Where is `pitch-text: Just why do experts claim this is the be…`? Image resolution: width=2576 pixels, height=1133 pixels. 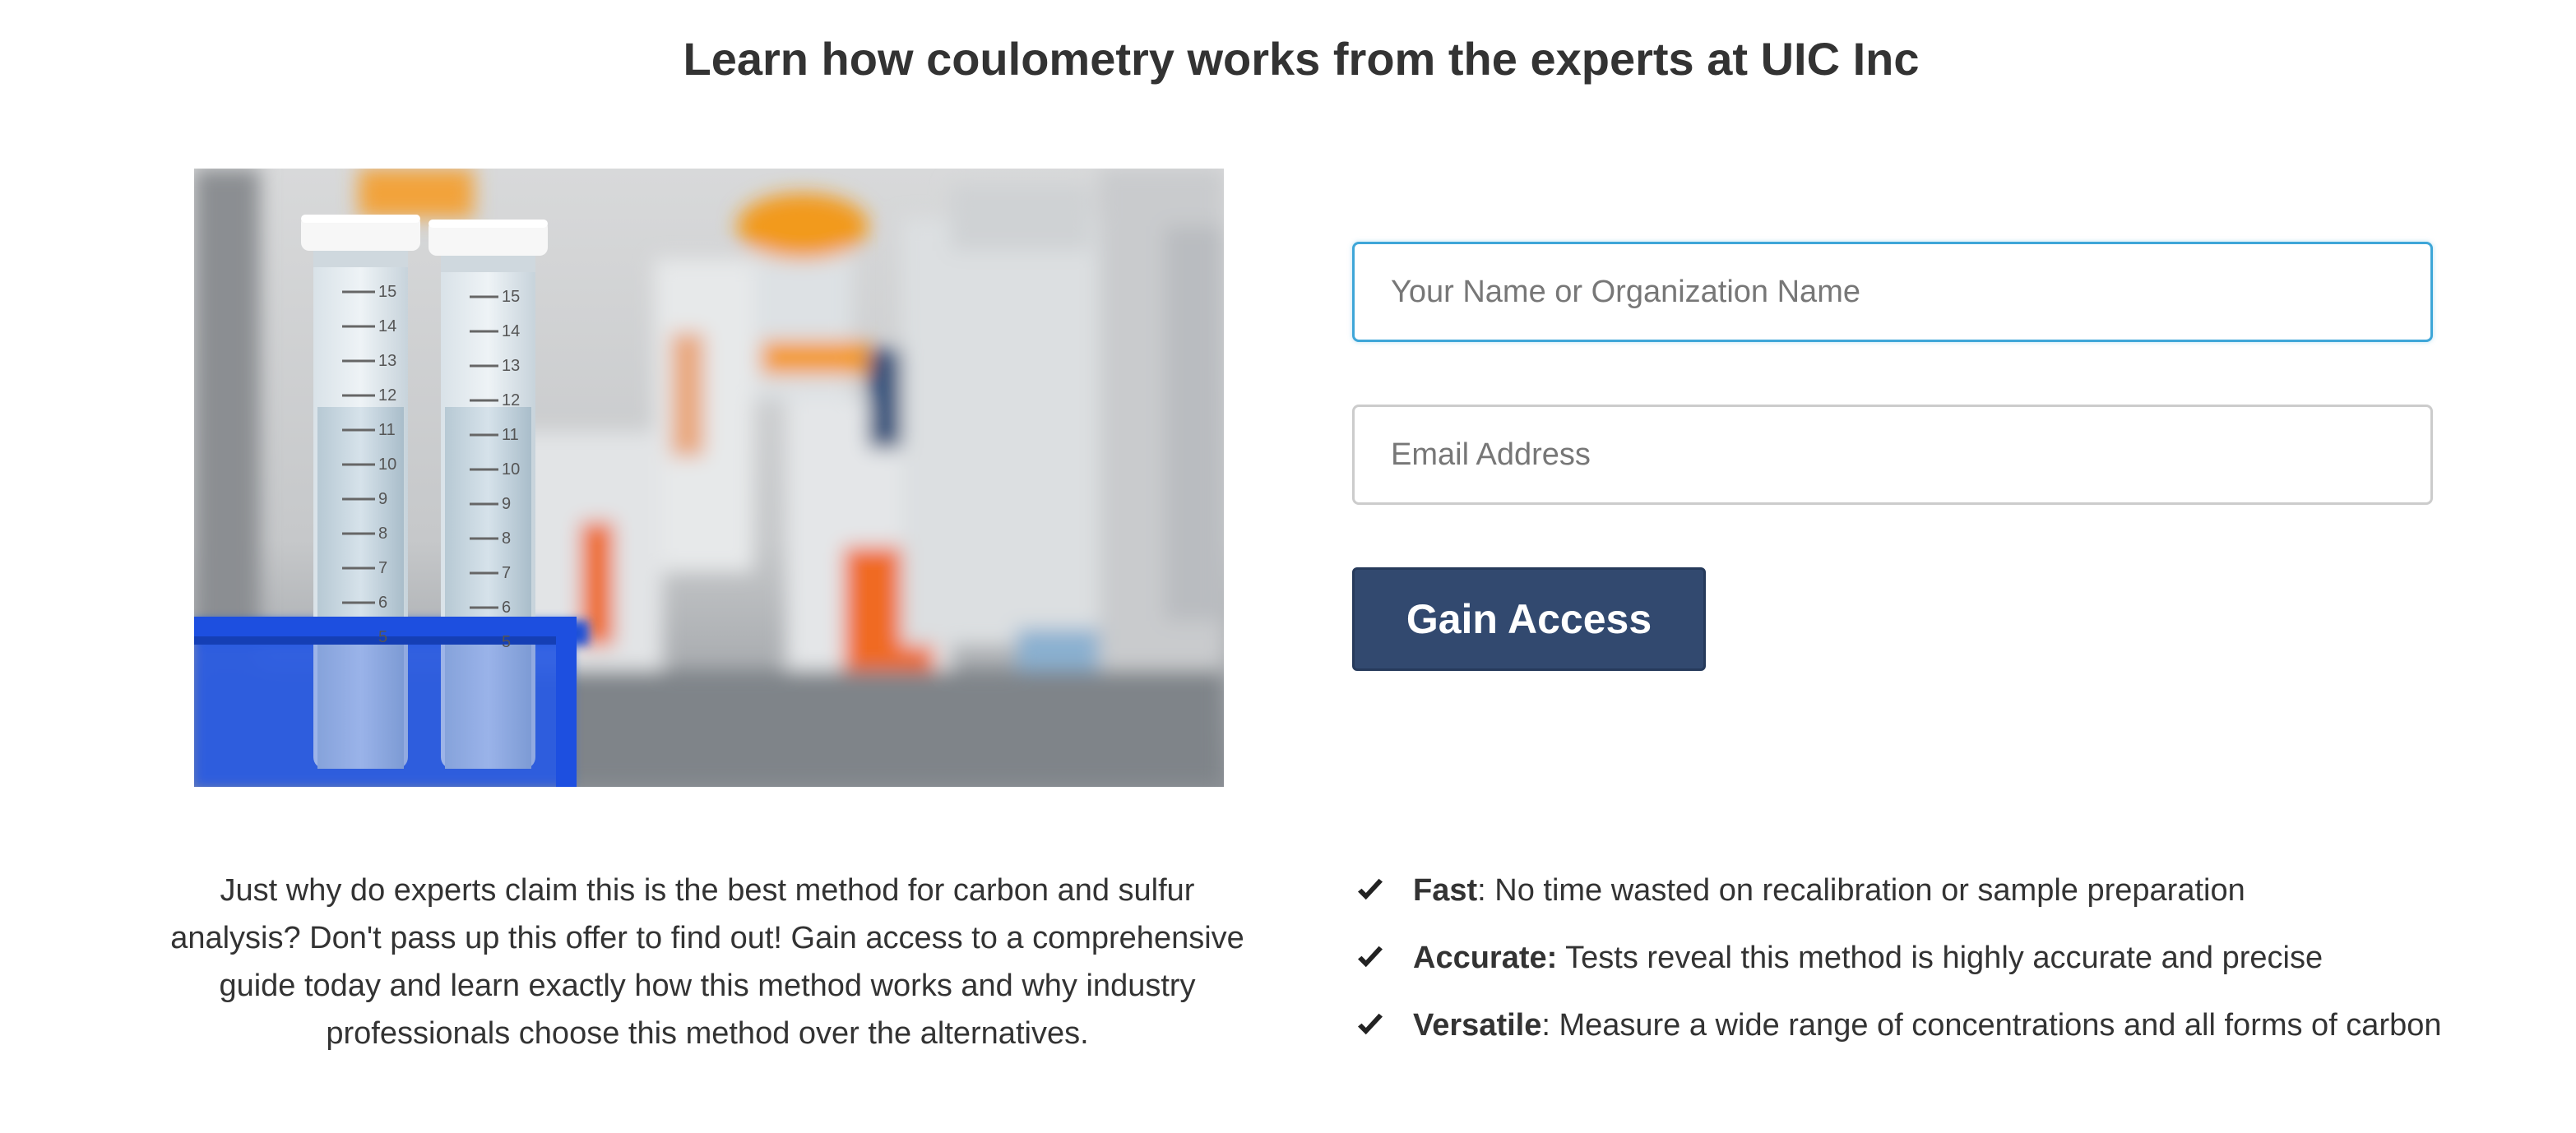 pitch-text: Just why do experts claim this is the be… is located at coordinates (707, 962).